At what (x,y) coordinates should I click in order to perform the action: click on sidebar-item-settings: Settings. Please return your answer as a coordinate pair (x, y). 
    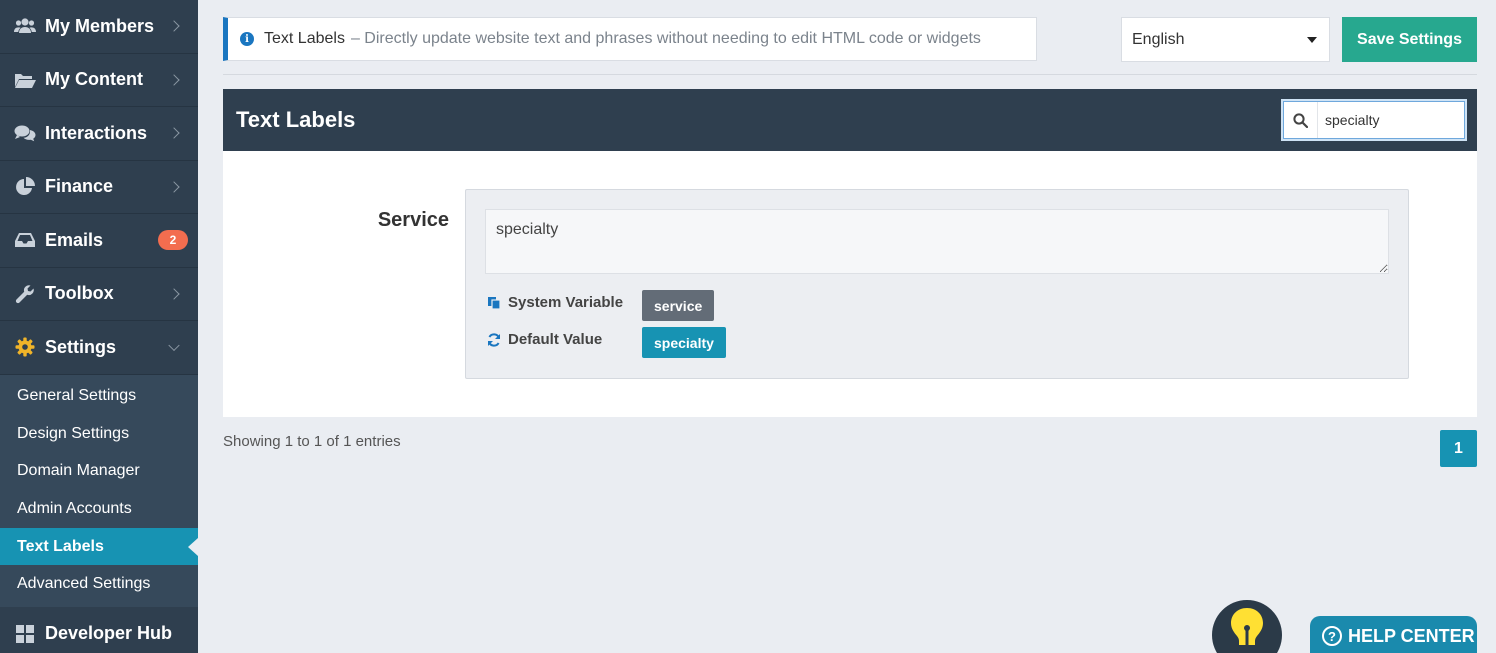
    Looking at the image, I should click on (99, 348).